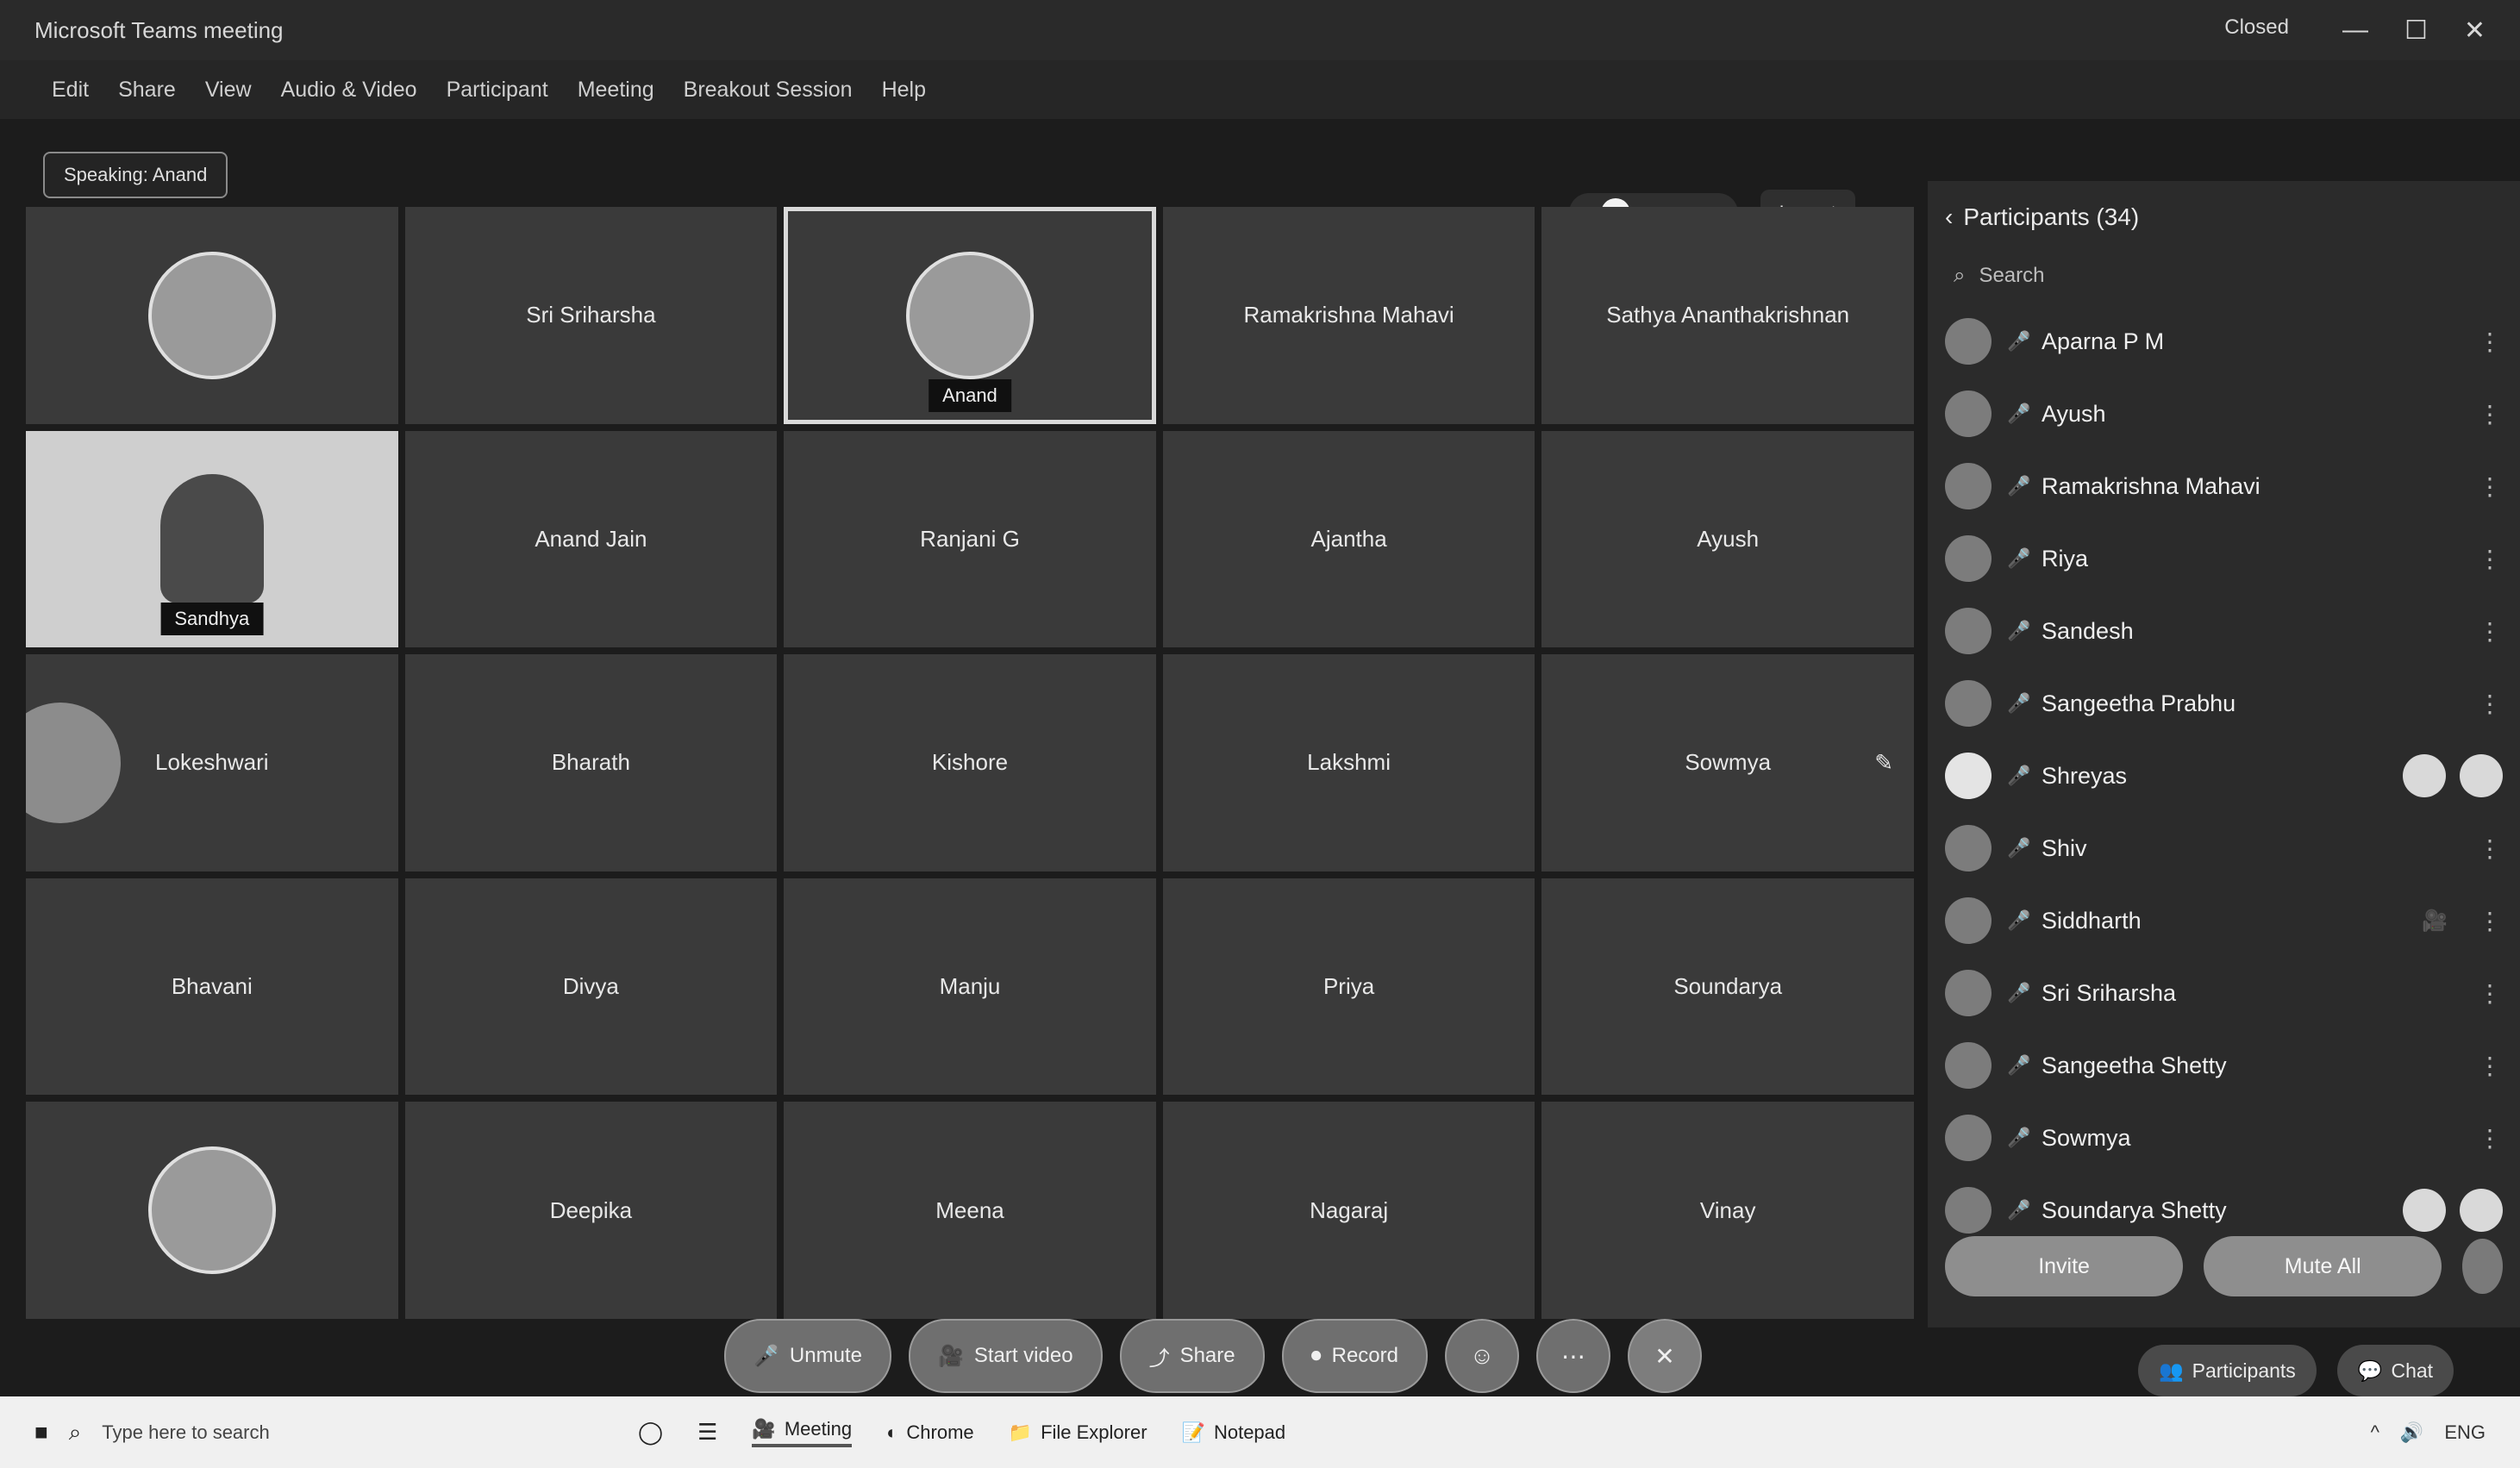 The width and height of the screenshot is (2520, 1468). I want to click on video-tile: Sowmya ✎, so click(1728, 762).